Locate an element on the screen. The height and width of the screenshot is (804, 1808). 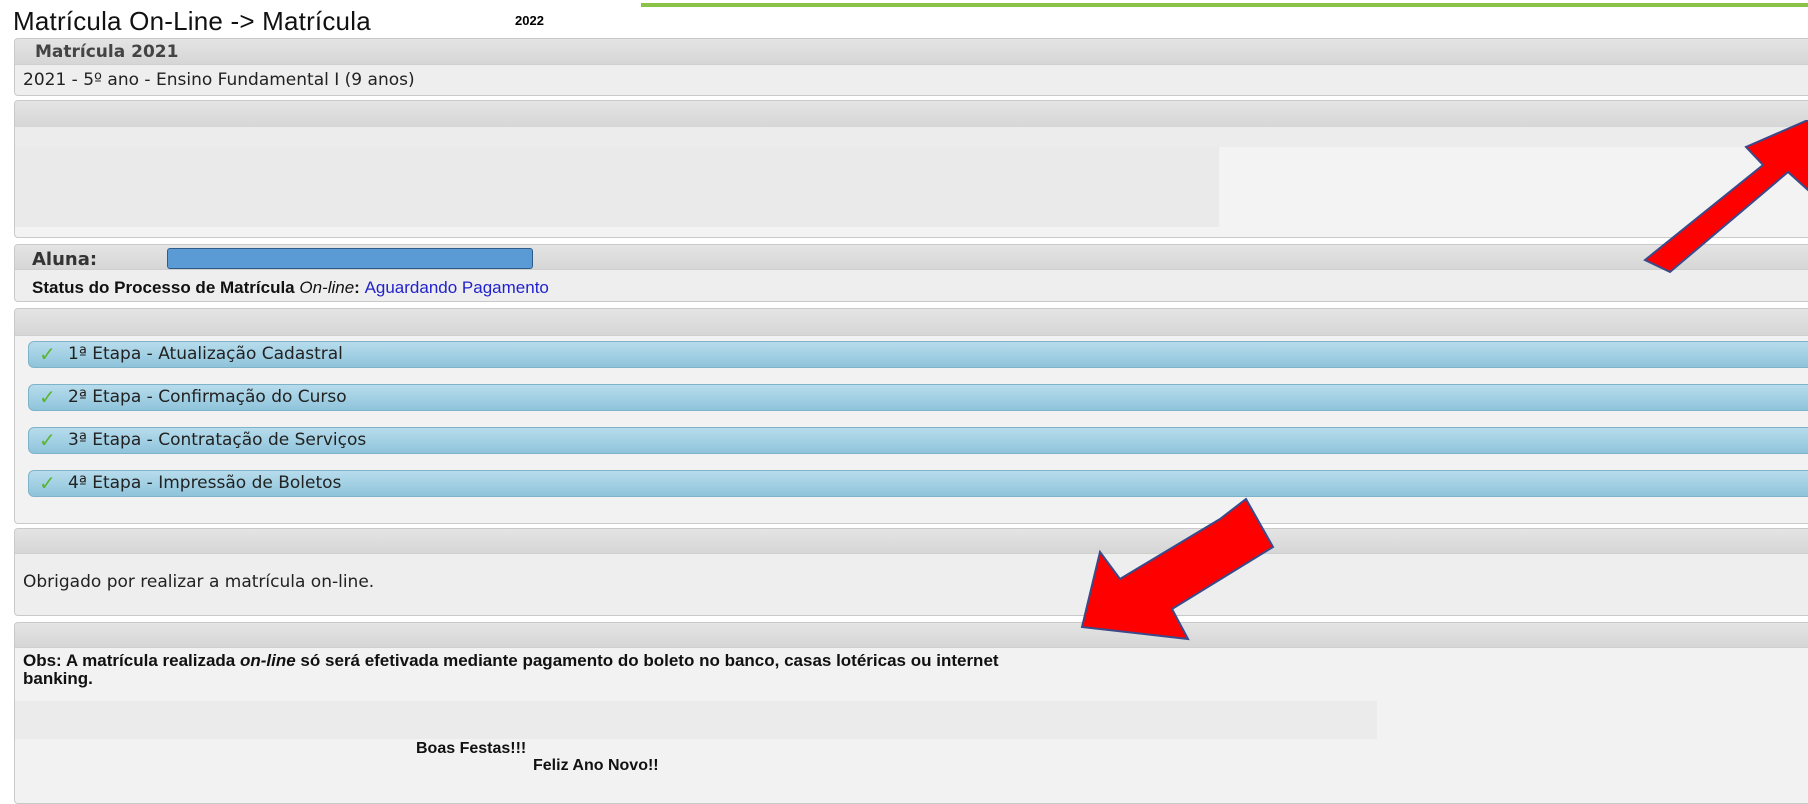
step-3: ✓ 3ª Etapa - Contratação de Serviços is located at coordinates (918, 440).